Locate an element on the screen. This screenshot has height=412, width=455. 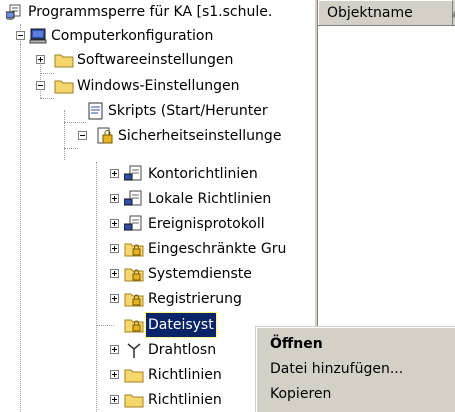
tree-item-lokale-richtlinien: Lokale Richtlinien is located at coordinates (157, 199).